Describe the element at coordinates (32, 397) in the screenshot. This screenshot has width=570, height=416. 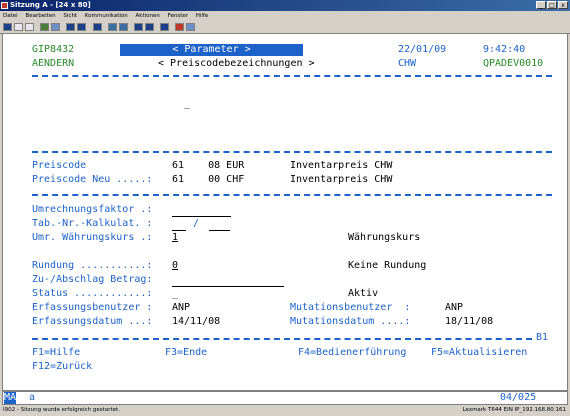
I see `input-mode-indicator: a` at that location.